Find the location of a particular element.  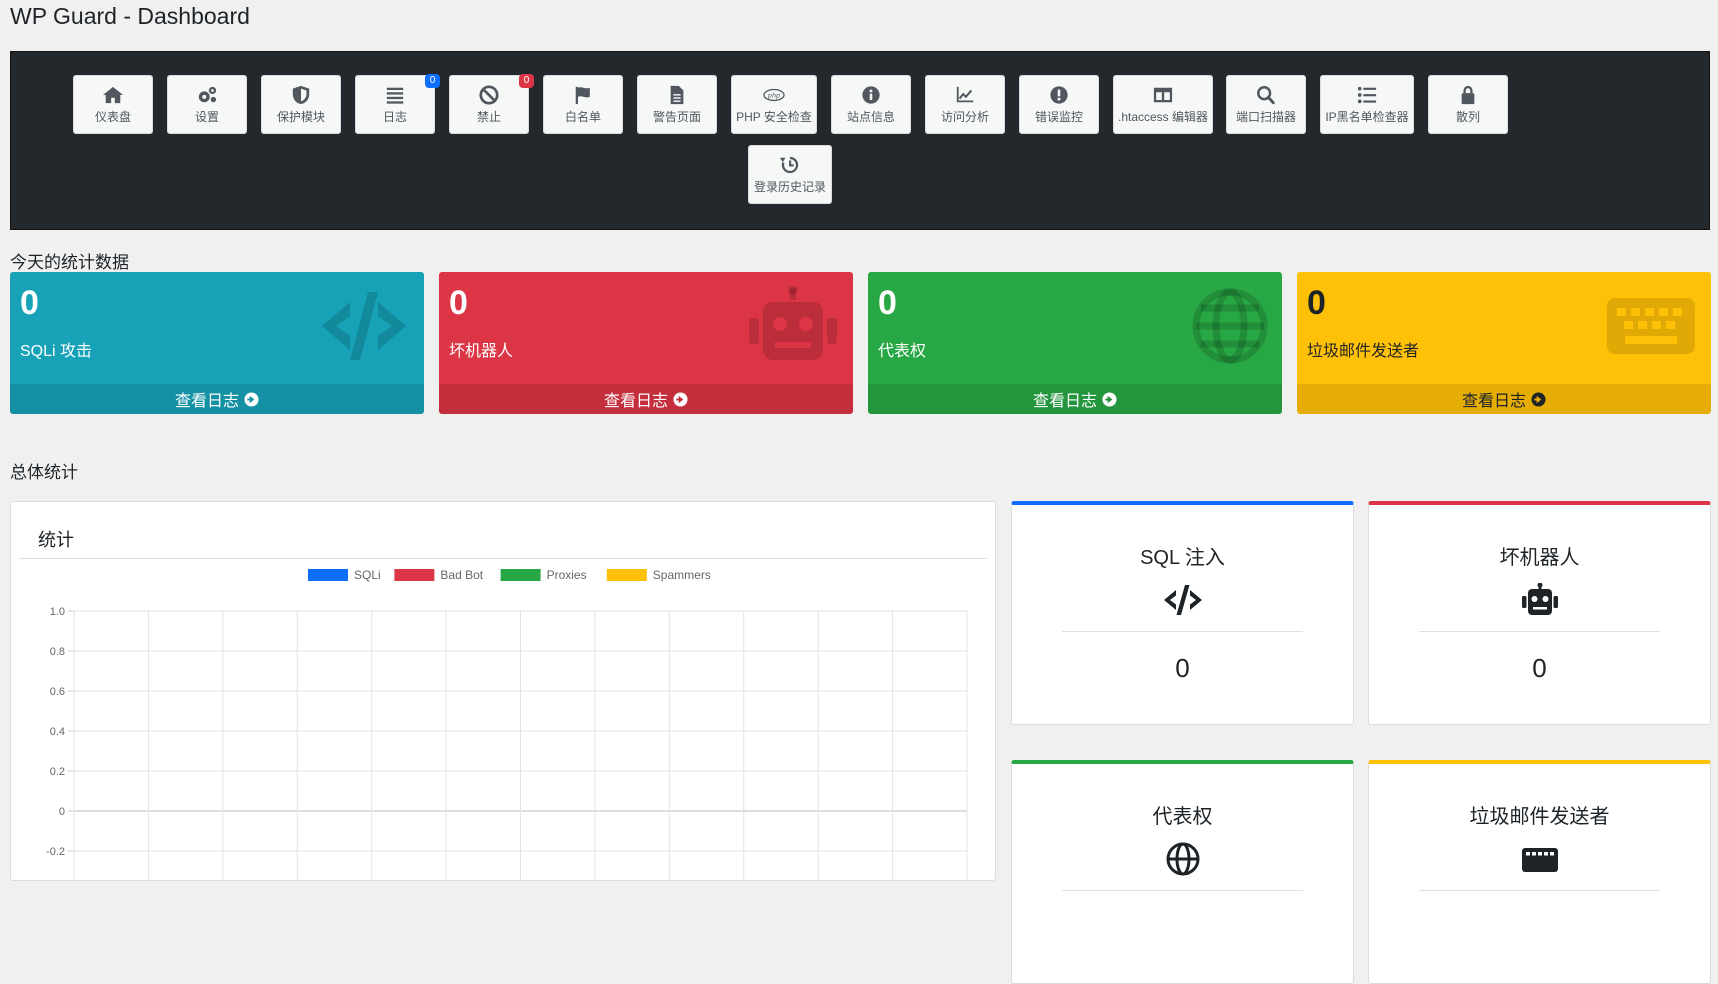

columns-icon is located at coordinates (1163, 94).